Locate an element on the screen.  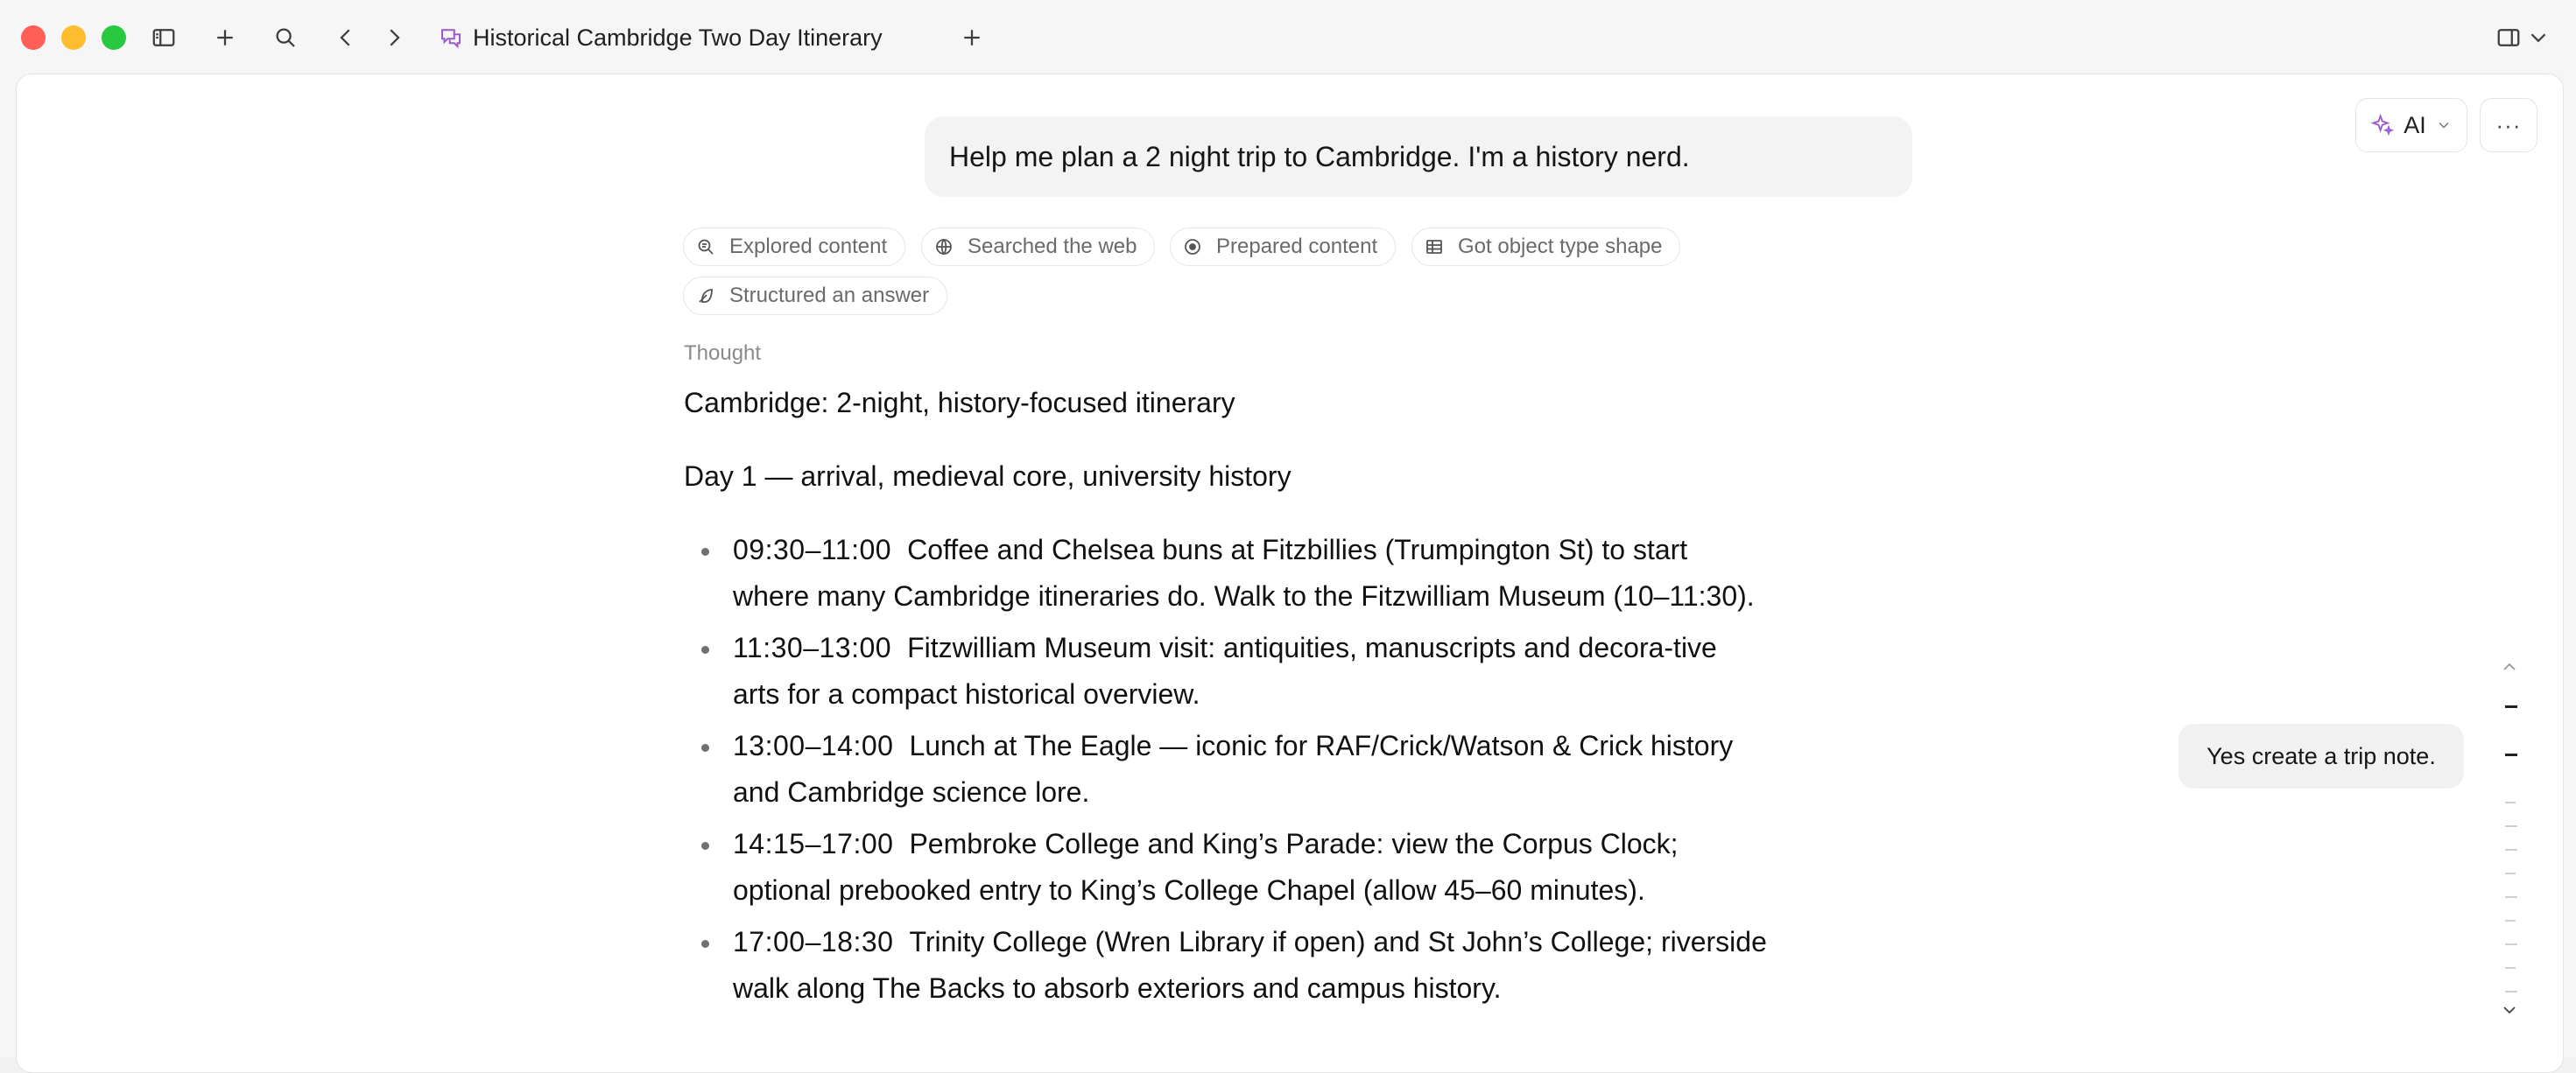
table-icon is located at coordinates (1434, 246).